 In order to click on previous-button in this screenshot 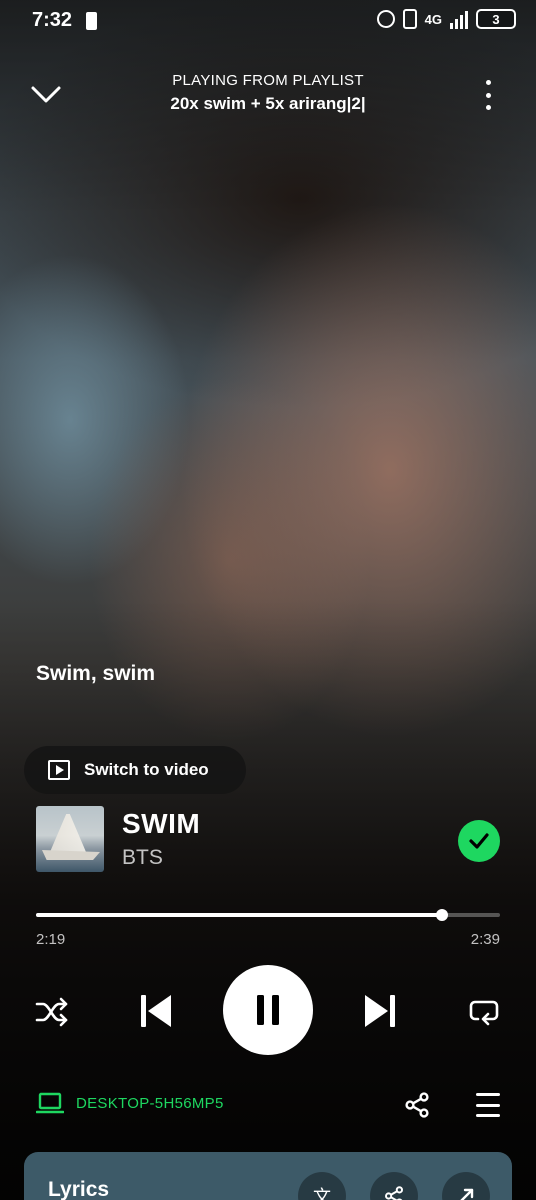, I will do `click(156, 1011)`.